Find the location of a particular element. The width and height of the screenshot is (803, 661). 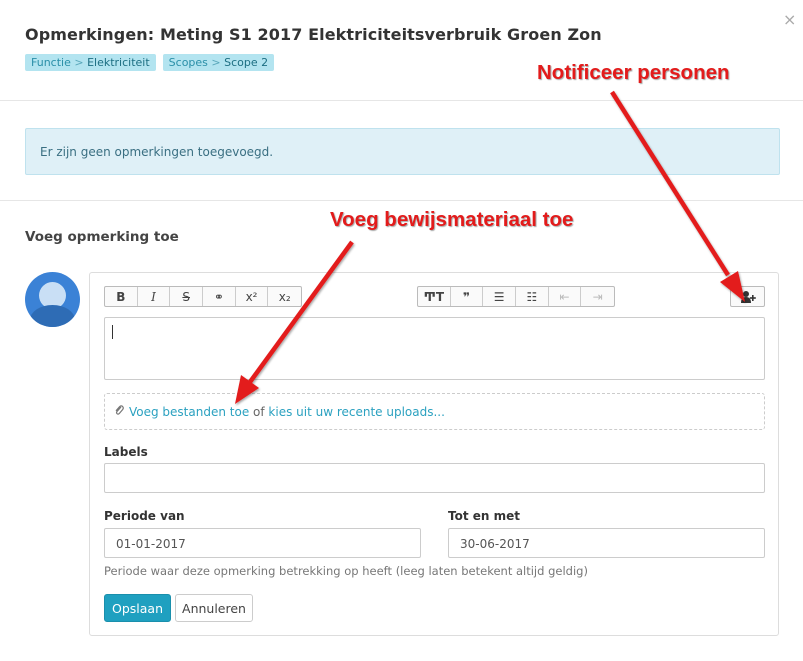

period-to-label: Tot en met is located at coordinates (484, 516).